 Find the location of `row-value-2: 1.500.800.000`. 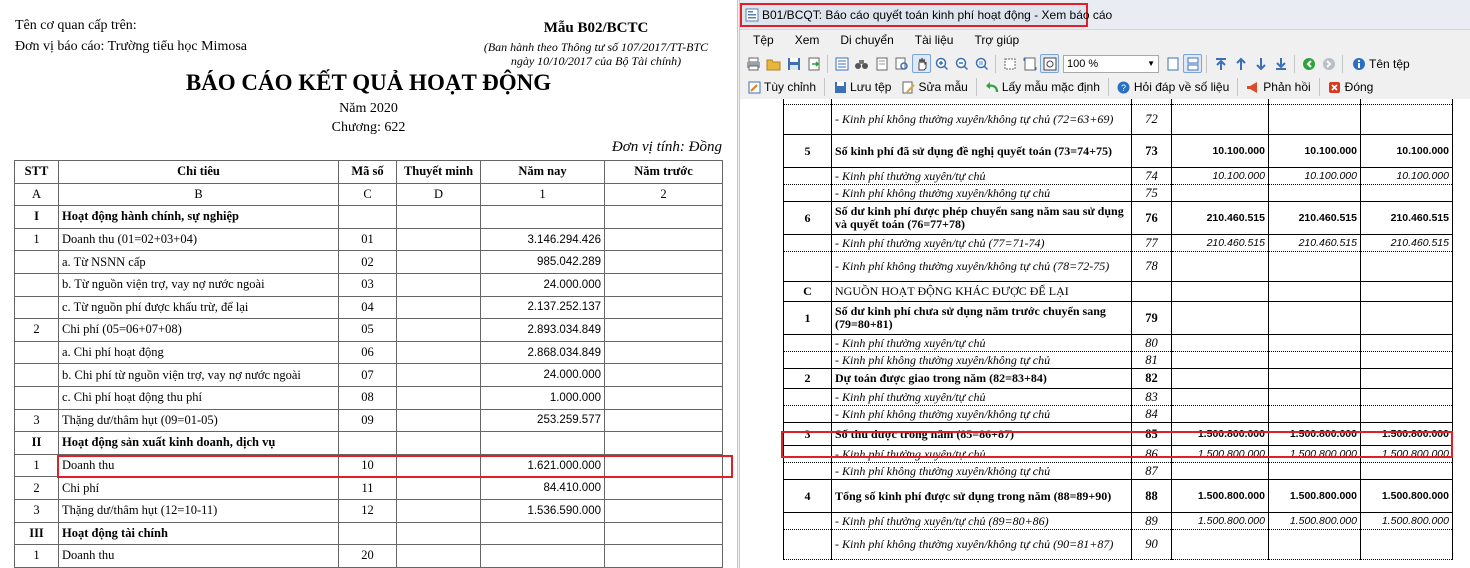

row-value-2: 1.500.800.000 is located at coordinates (1314, 454).